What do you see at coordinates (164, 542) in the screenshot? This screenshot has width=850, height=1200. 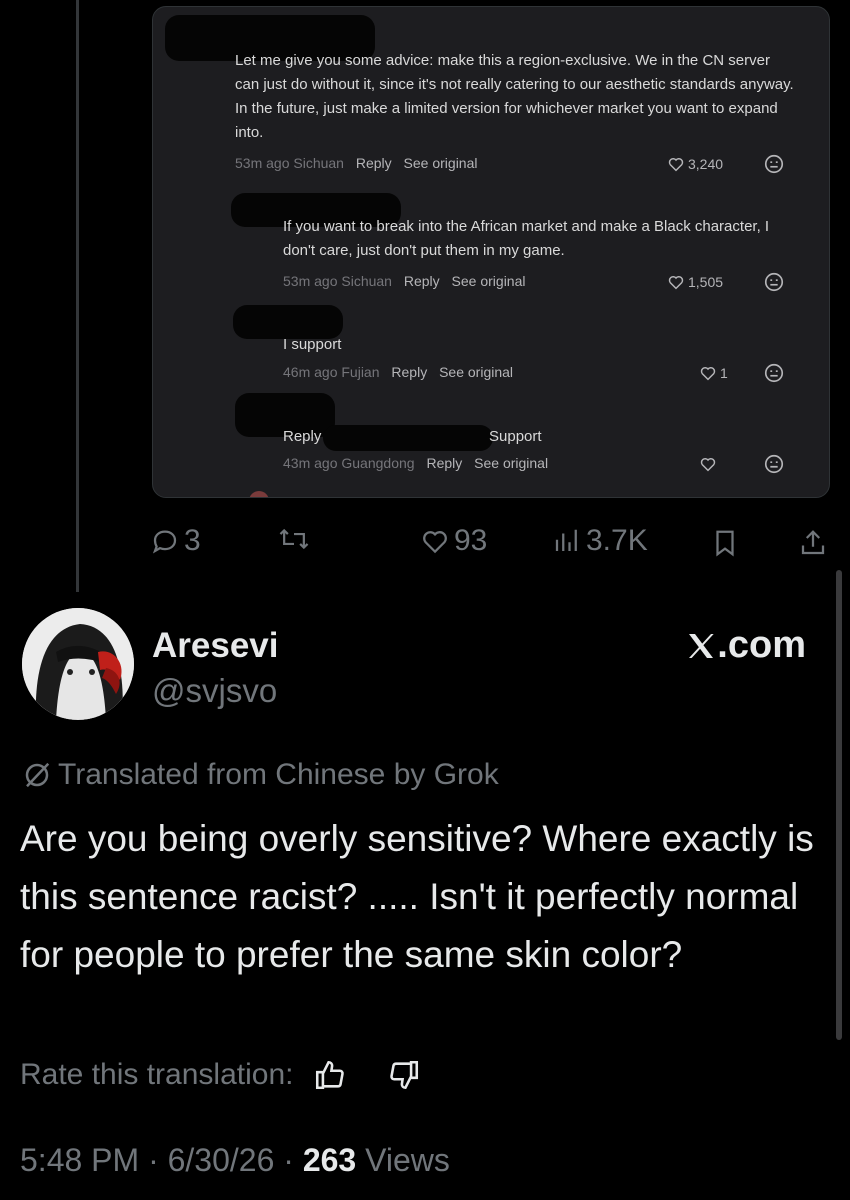 I see `reply-icon` at bounding box center [164, 542].